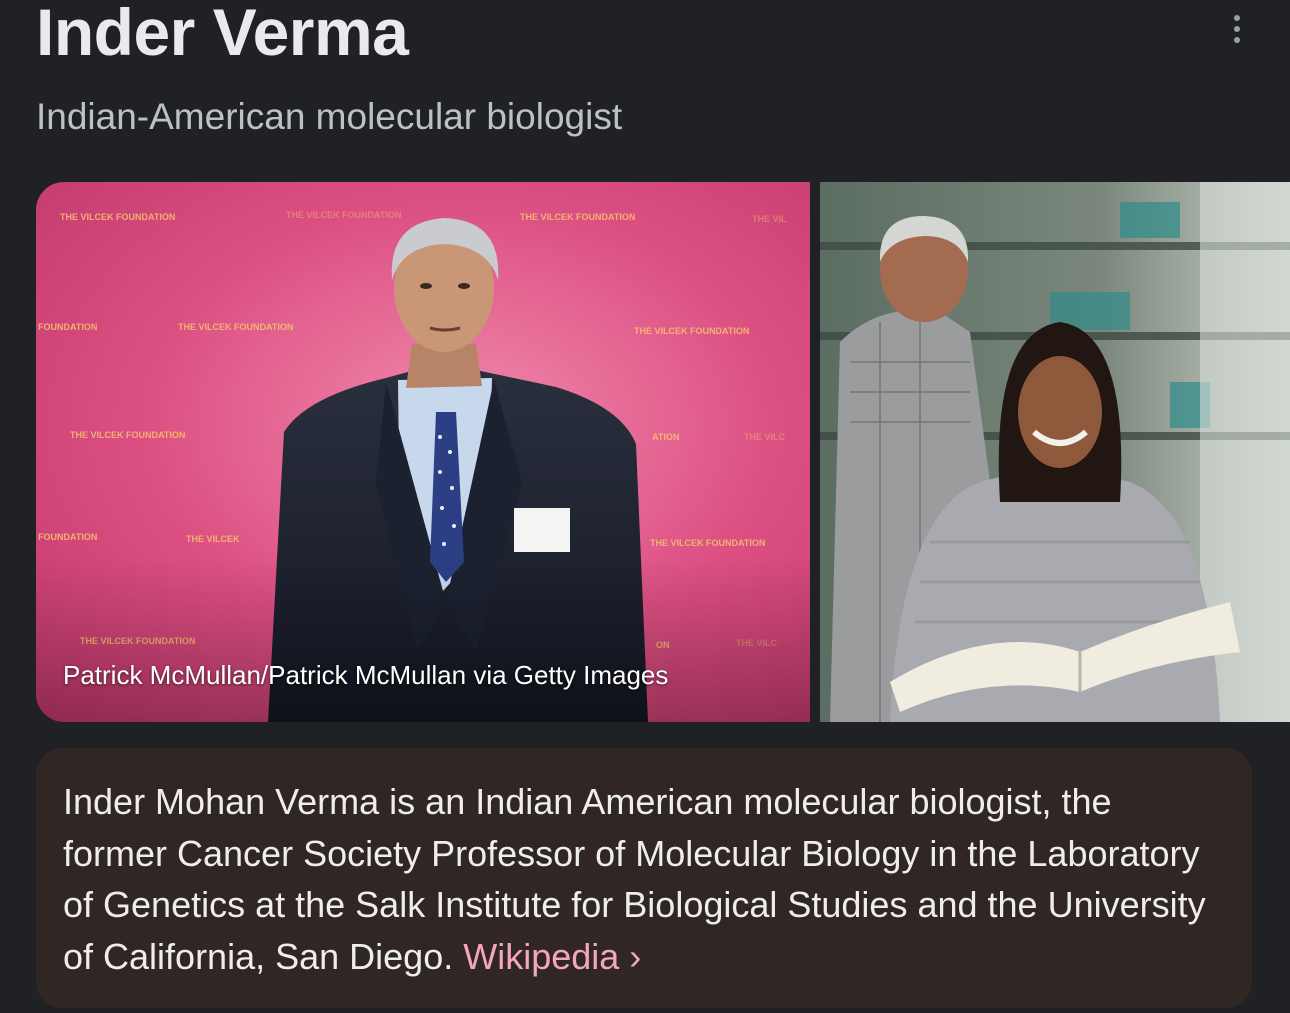 The width and height of the screenshot is (1290, 1013). I want to click on more-vert-icon, so click(1237, 18).